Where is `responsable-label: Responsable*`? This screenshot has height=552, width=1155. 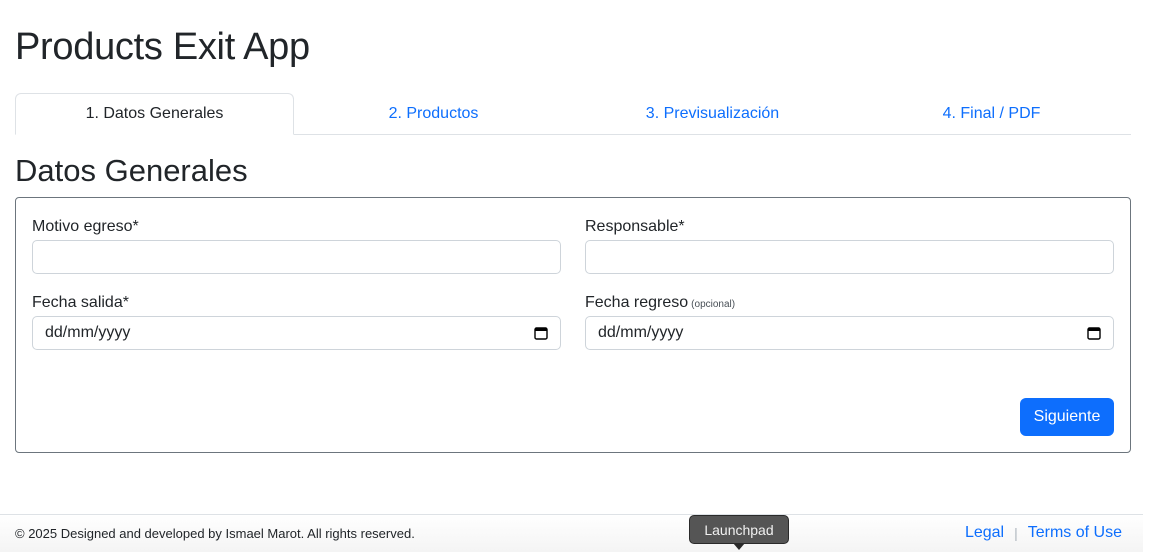
responsable-label: Responsable* is located at coordinates (635, 226).